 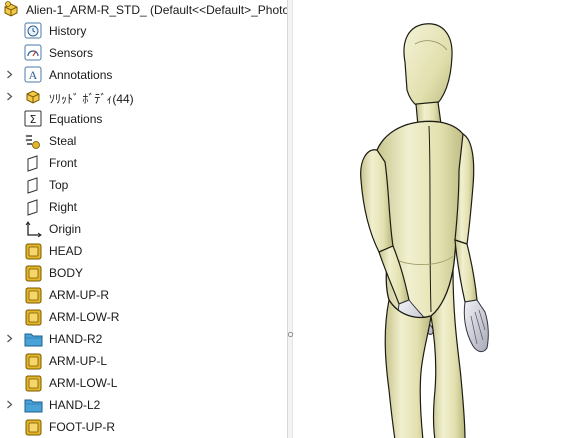 I want to click on model-leg-right, so click(x=408, y=368).